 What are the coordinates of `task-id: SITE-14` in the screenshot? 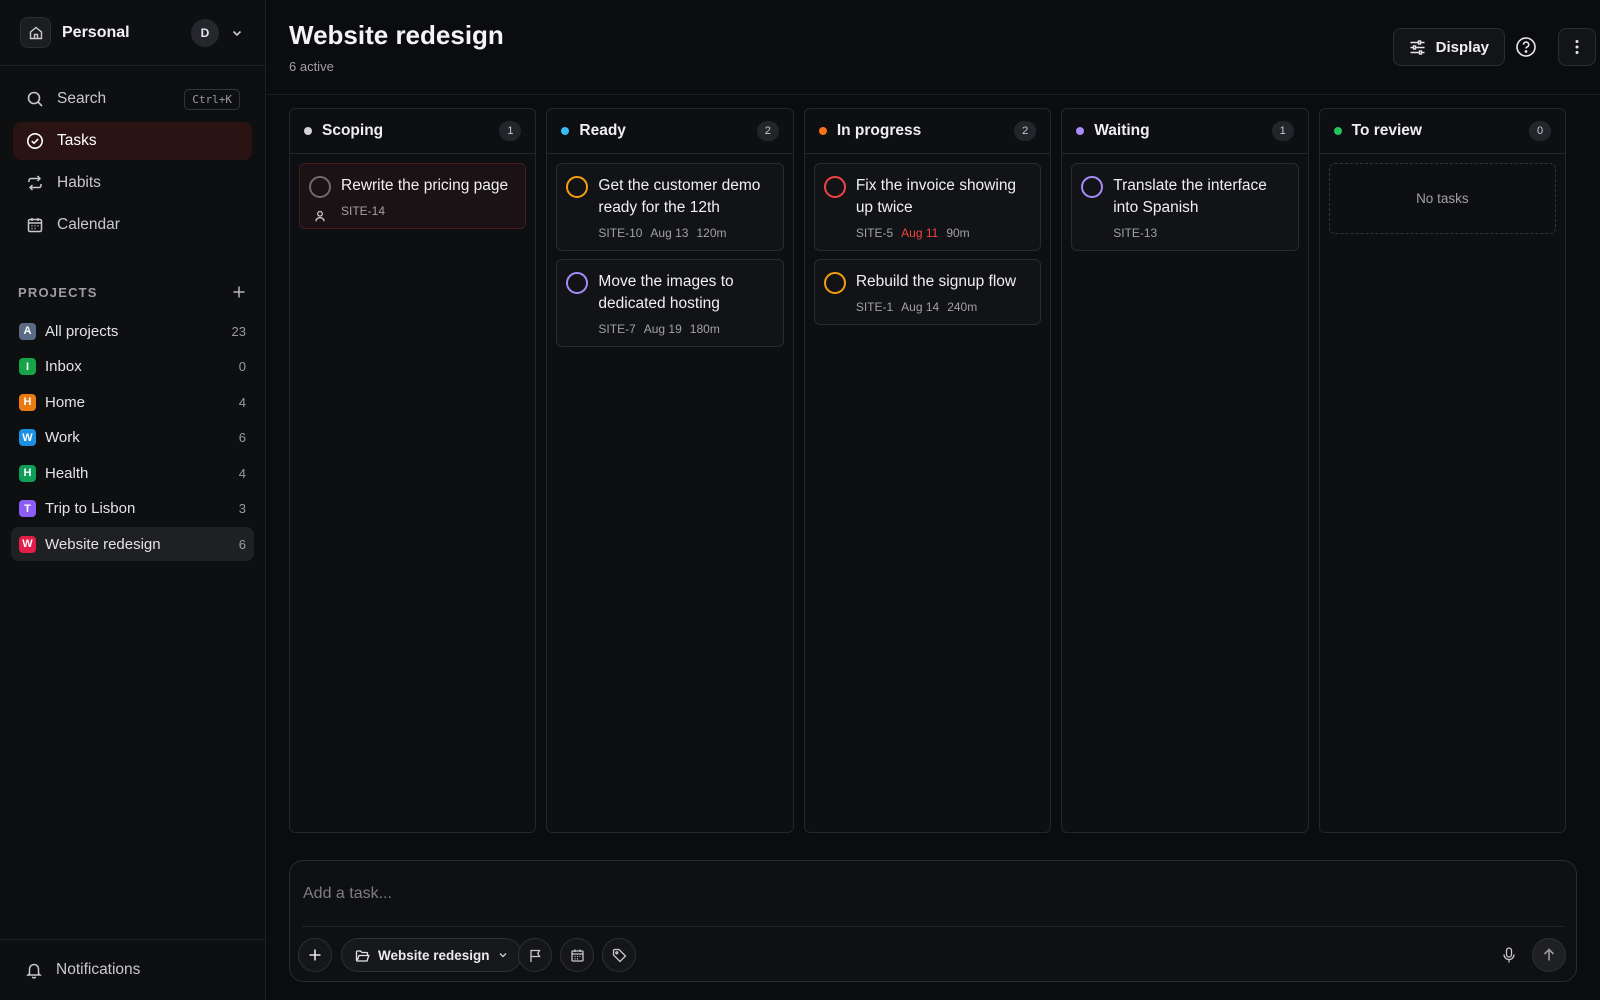 It's located at (363, 211).